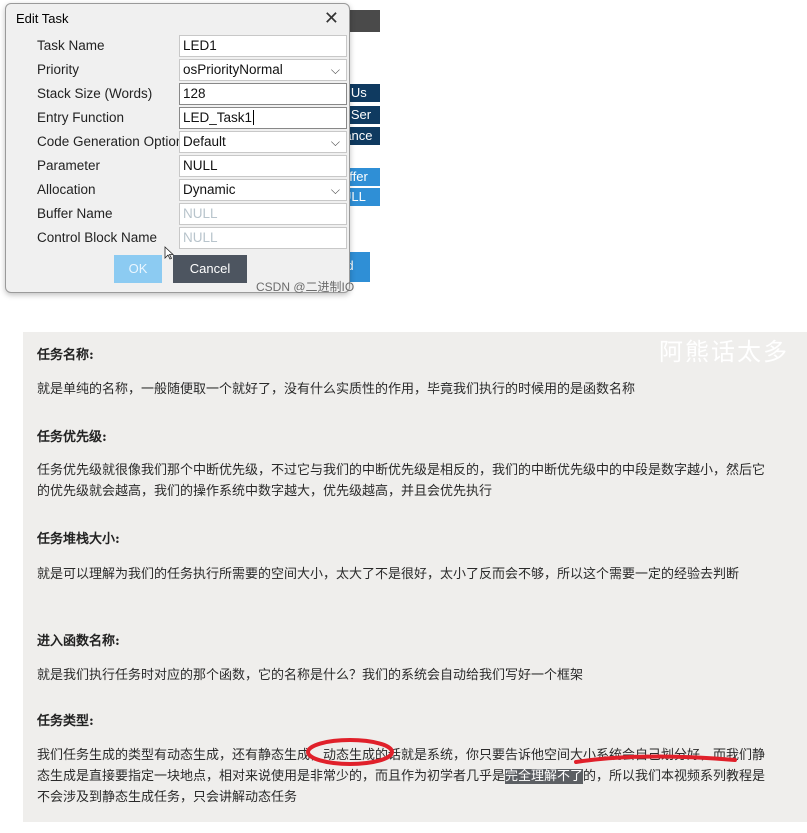 This screenshot has width=807, height=833. What do you see at coordinates (263, 94) in the screenshot?
I see `stack-size-input: 128` at bounding box center [263, 94].